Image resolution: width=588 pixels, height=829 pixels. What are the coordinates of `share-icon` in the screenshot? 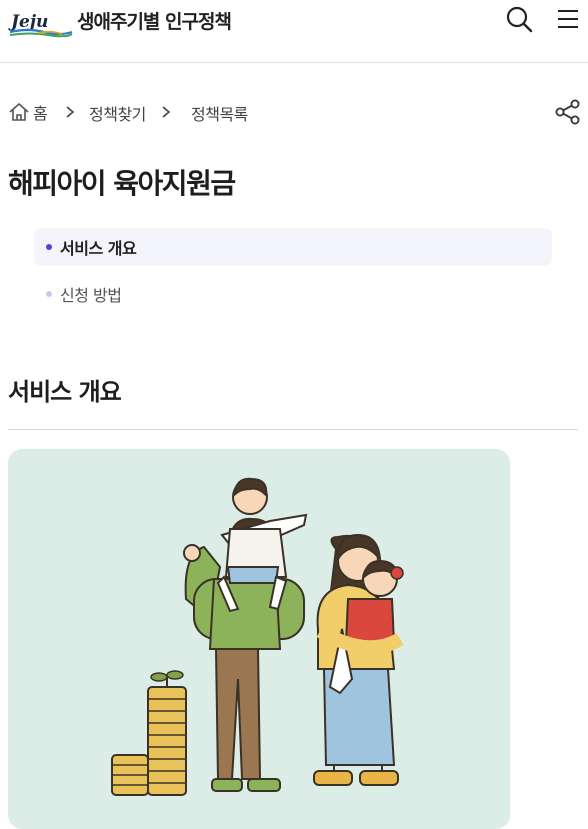 It's located at (567, 112).